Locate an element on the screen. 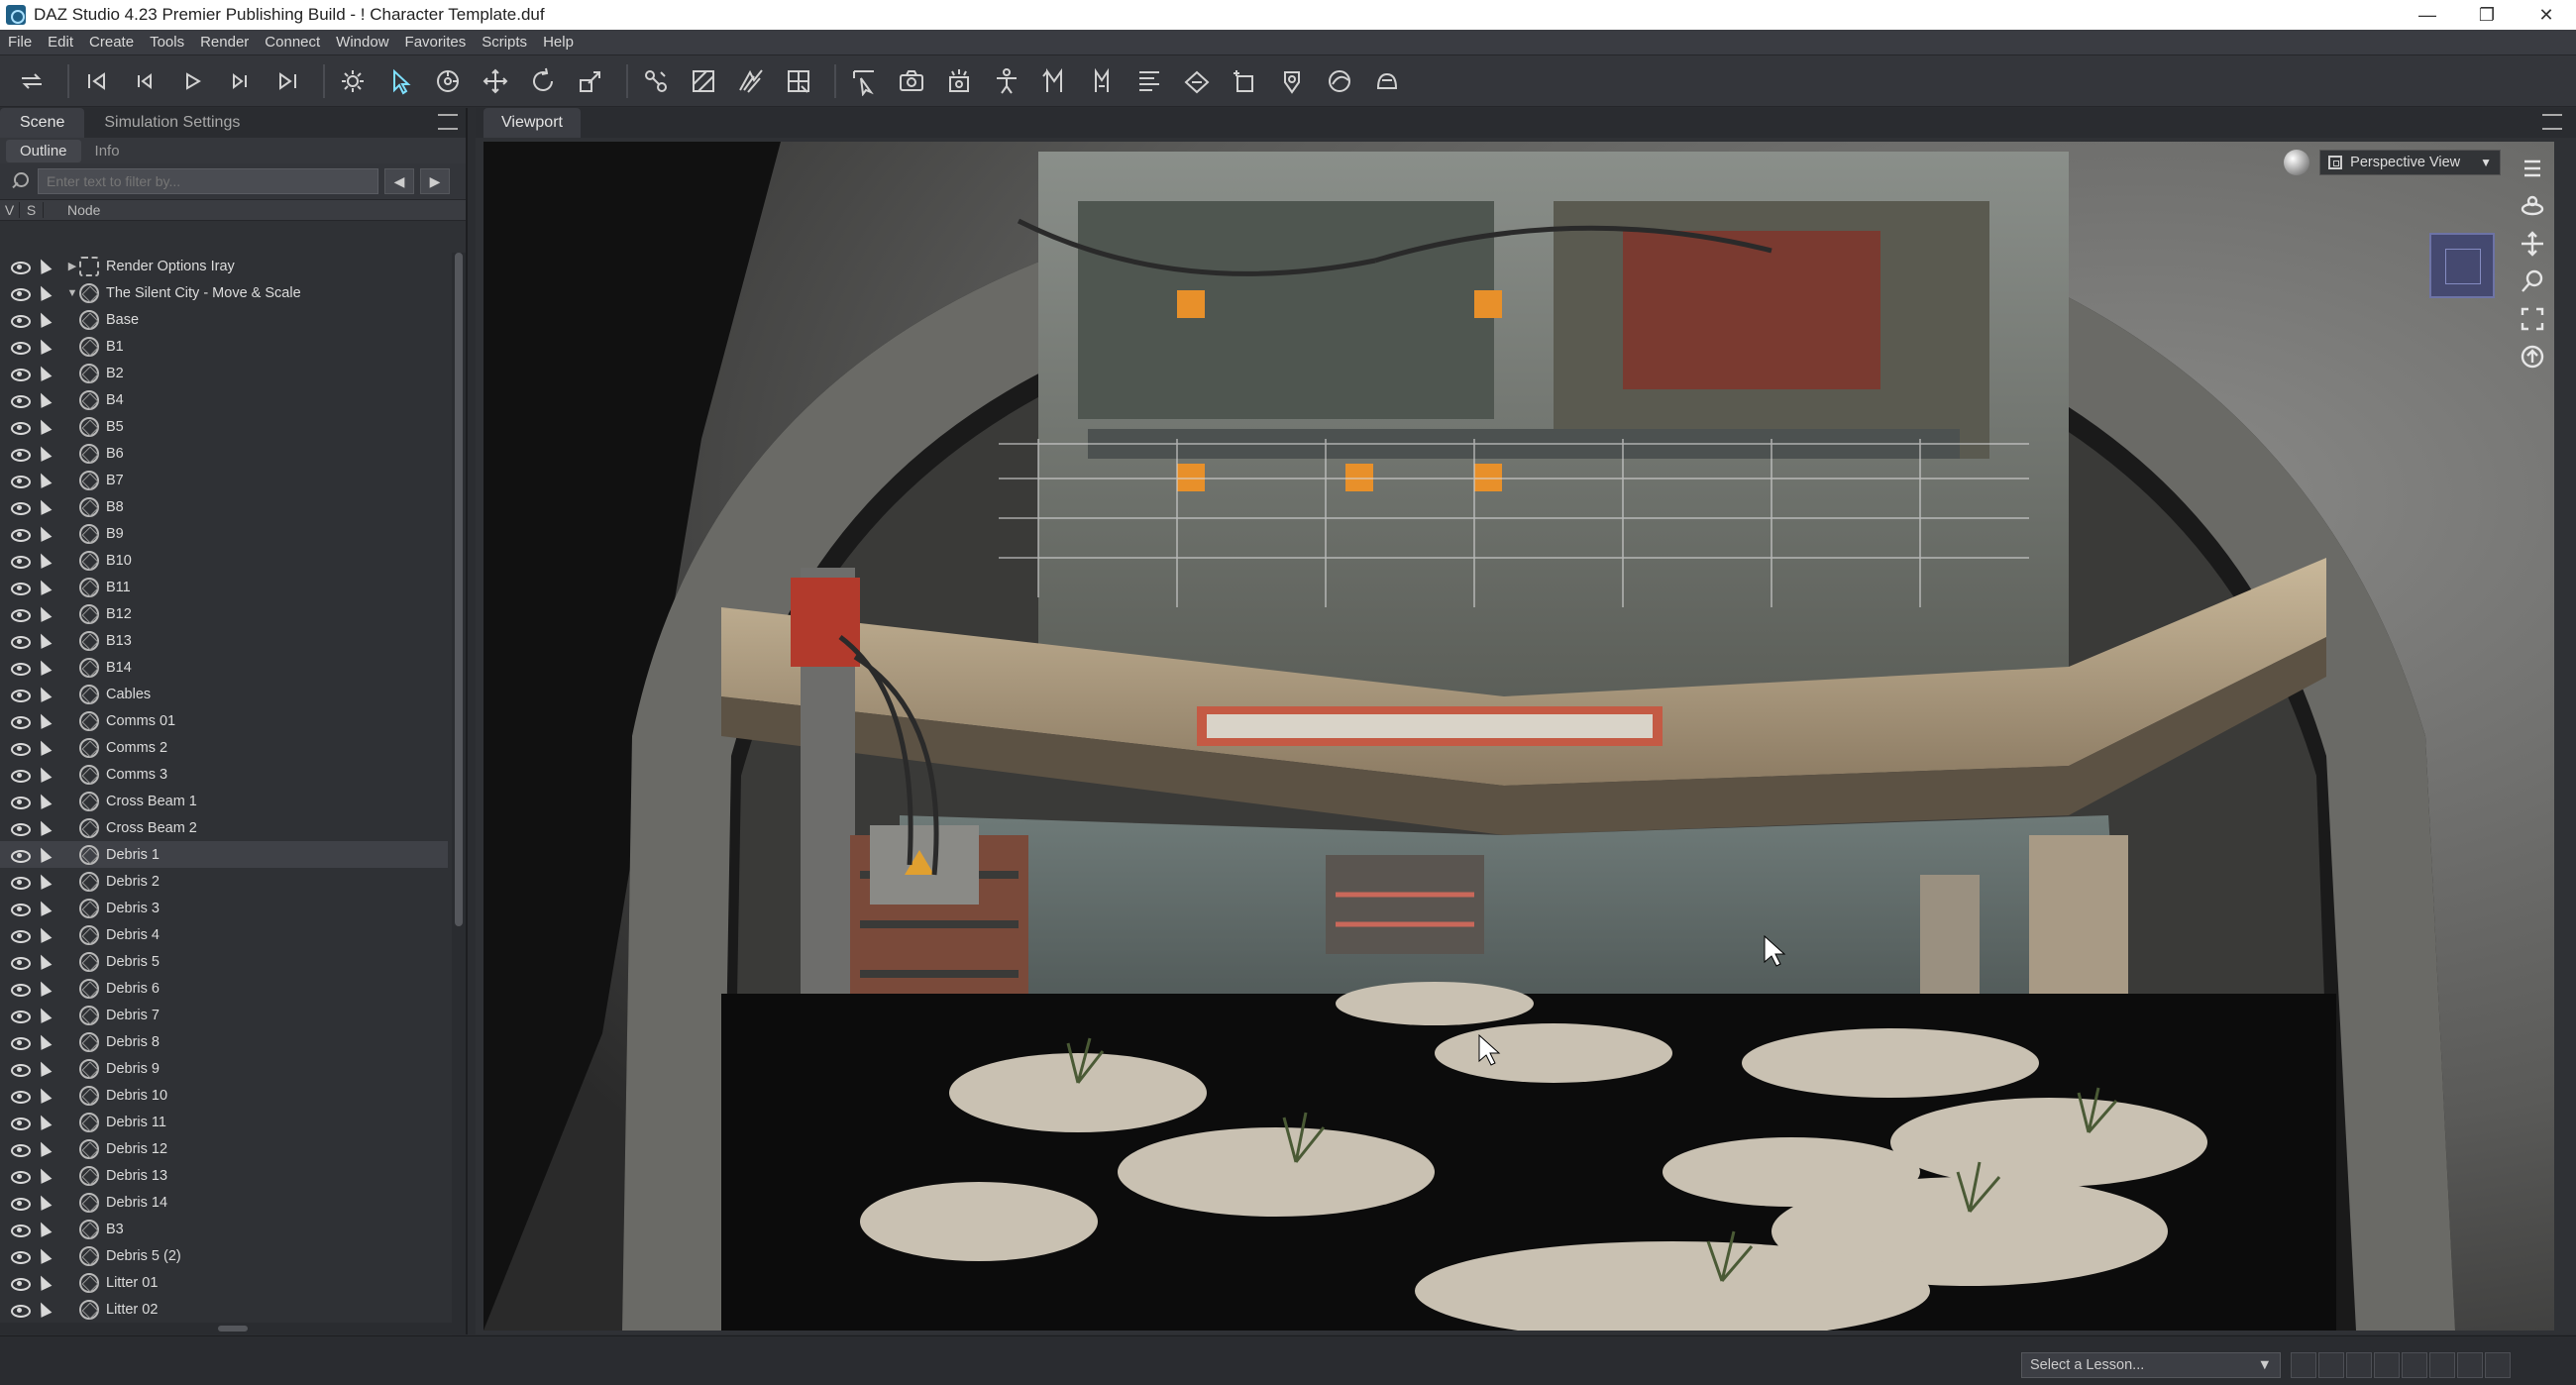 This screenshot has height=1385, width=2576. undo-redo-icon is located at coordinates (32, 81).